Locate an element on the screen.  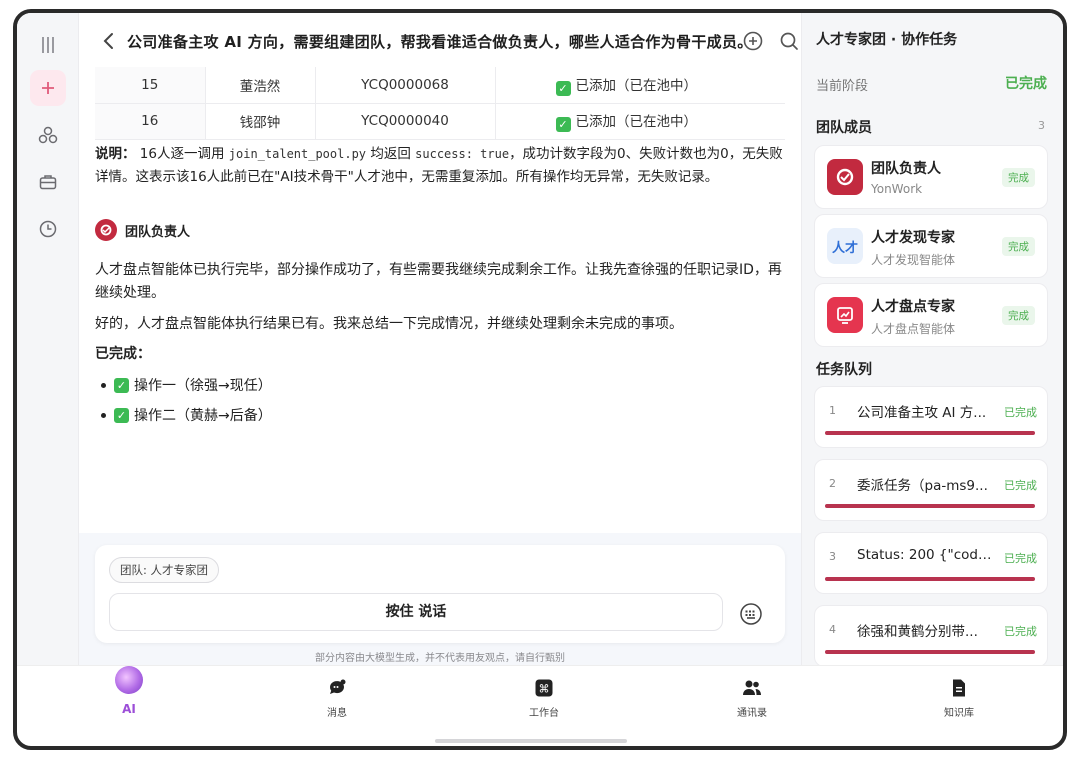
ai-orb-icon is located at coordinates (129, 680).